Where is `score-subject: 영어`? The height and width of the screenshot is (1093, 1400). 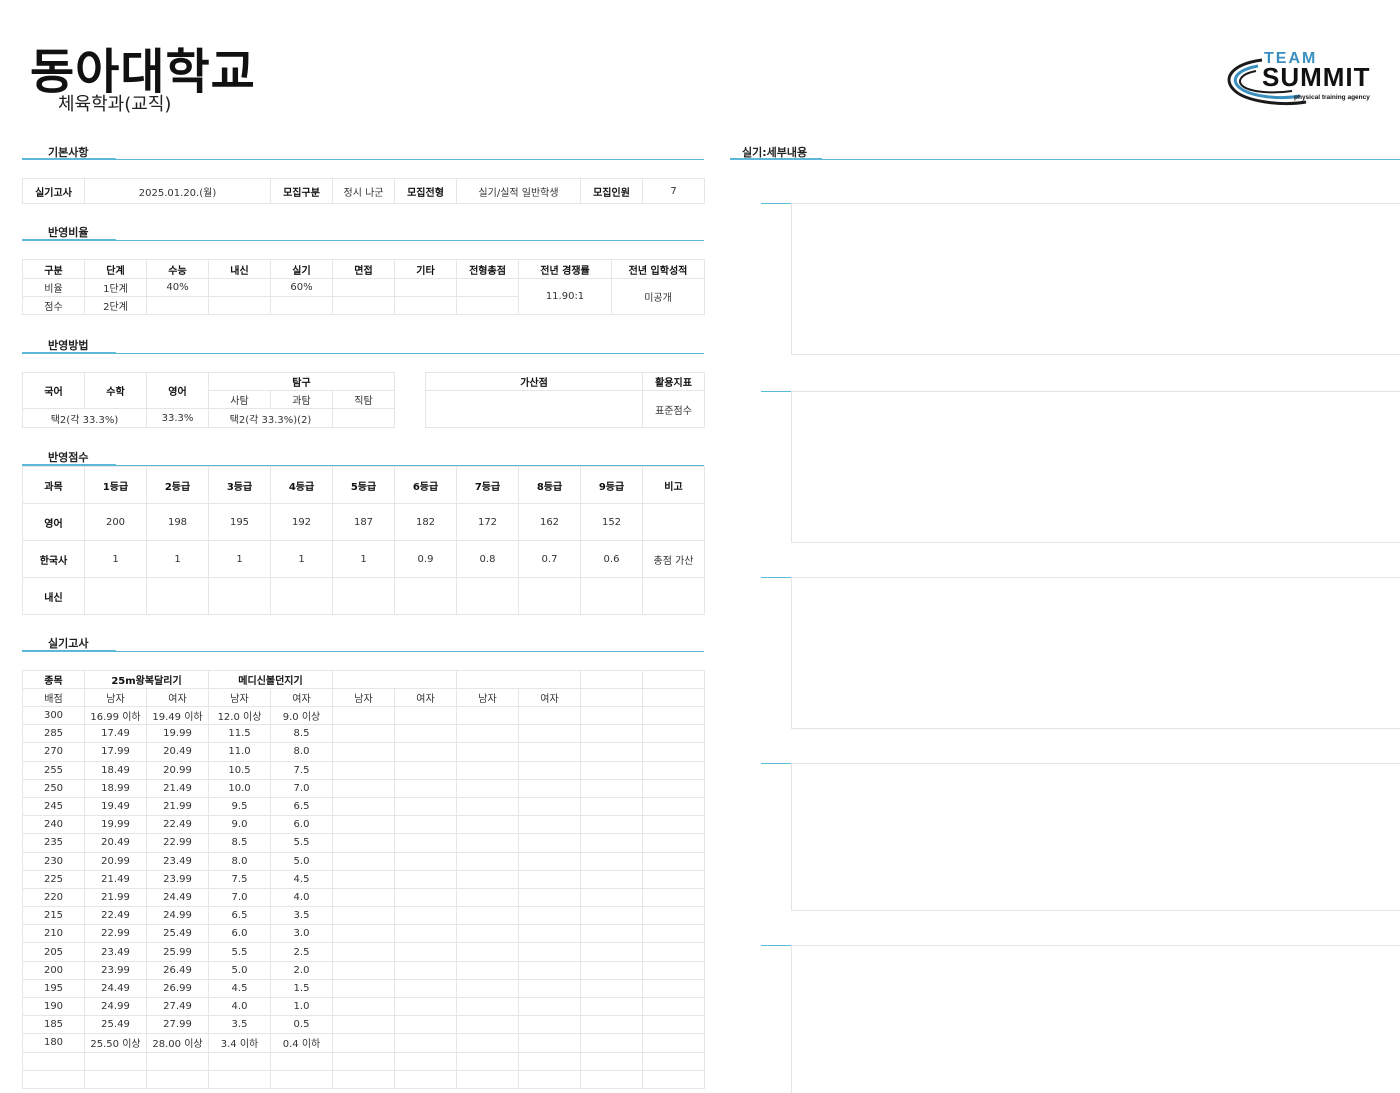 score-subject: 영어 is located at coordinates (53, 522).